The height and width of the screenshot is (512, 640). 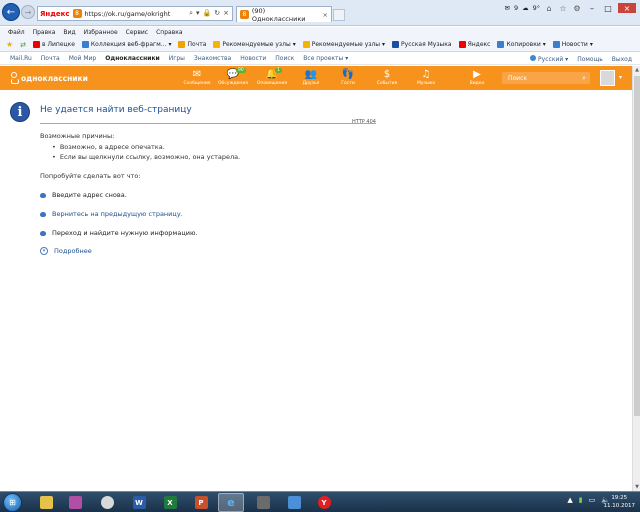 I want to click on star-icon: ☆, so click(x=563, y=8).